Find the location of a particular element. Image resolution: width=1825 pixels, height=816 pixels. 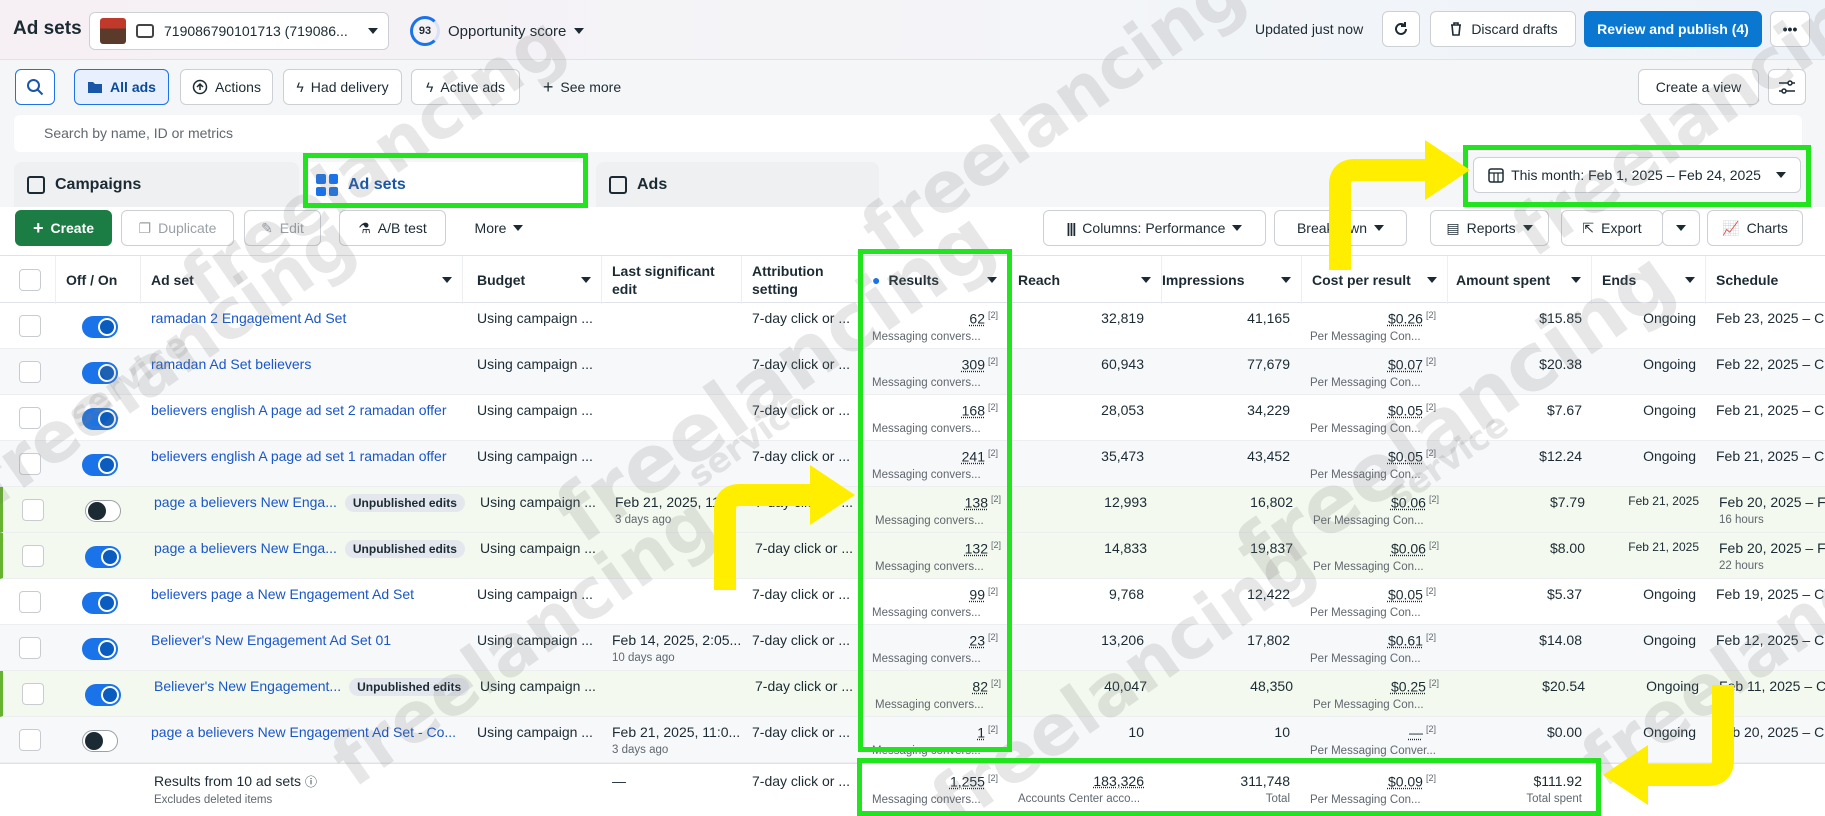

review-publish-button: Review and publish (4) is located at coordinates (1673, 29).